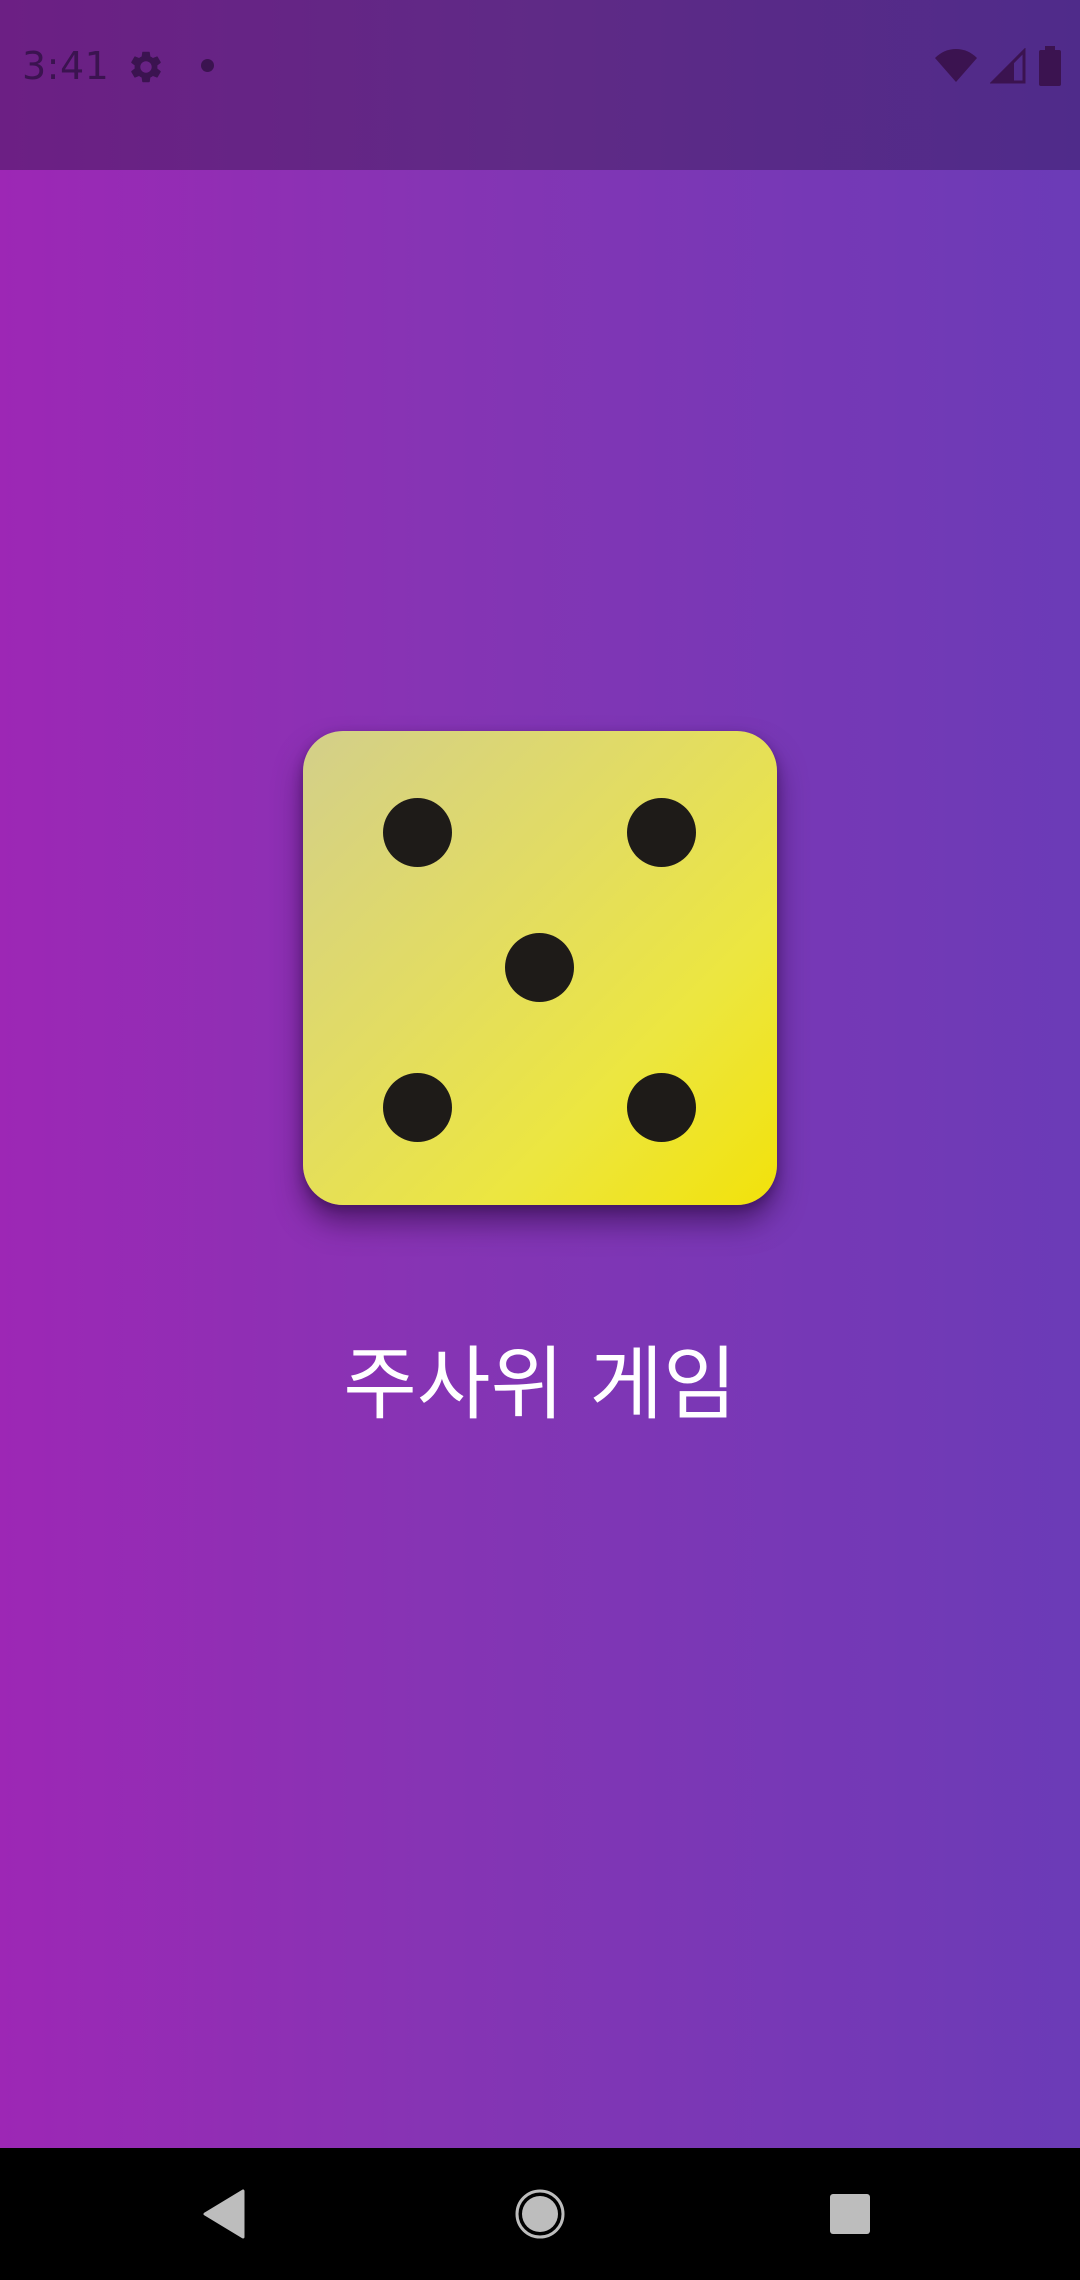 The height and width of the screenshot is (2280, 1080). I want to click on navigation-bar, so click(540, 2214).